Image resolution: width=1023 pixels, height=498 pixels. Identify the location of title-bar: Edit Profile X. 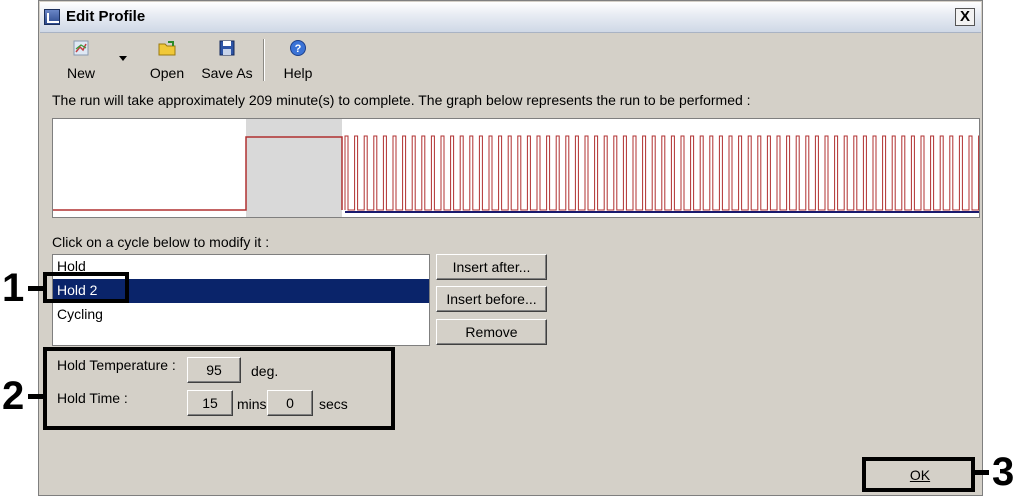
(510, 17).